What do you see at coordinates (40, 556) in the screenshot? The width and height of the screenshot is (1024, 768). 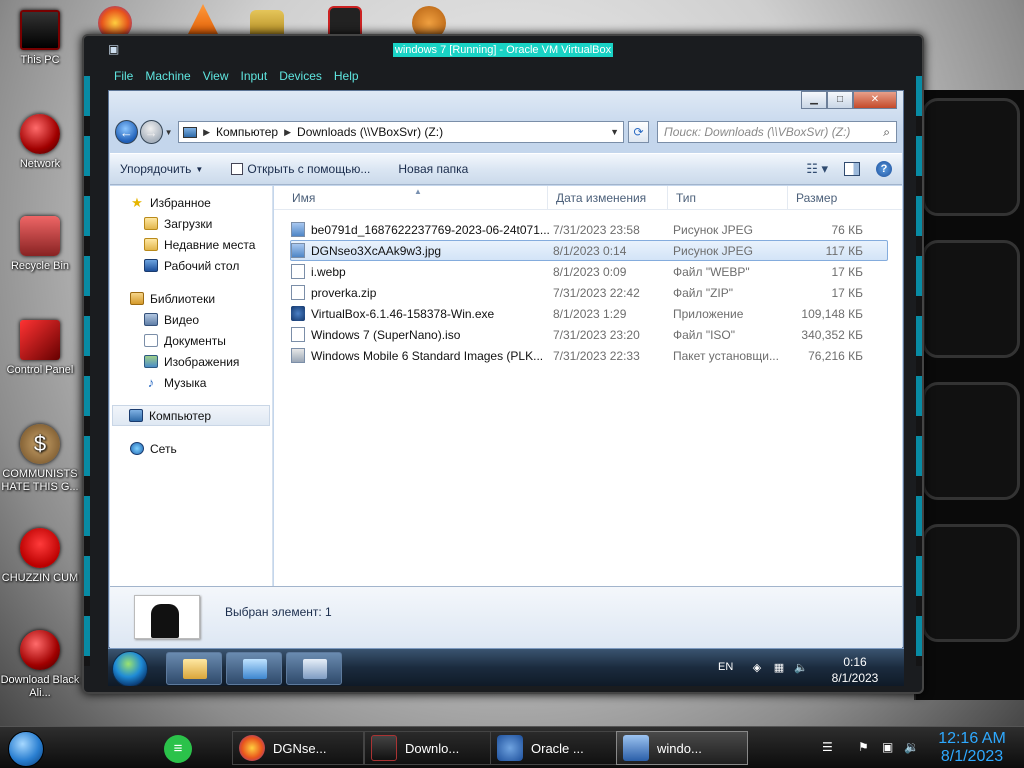 I see `desktop-icon-chuzzin: CHUZZIN CUM` at bounding box center [40, 556].